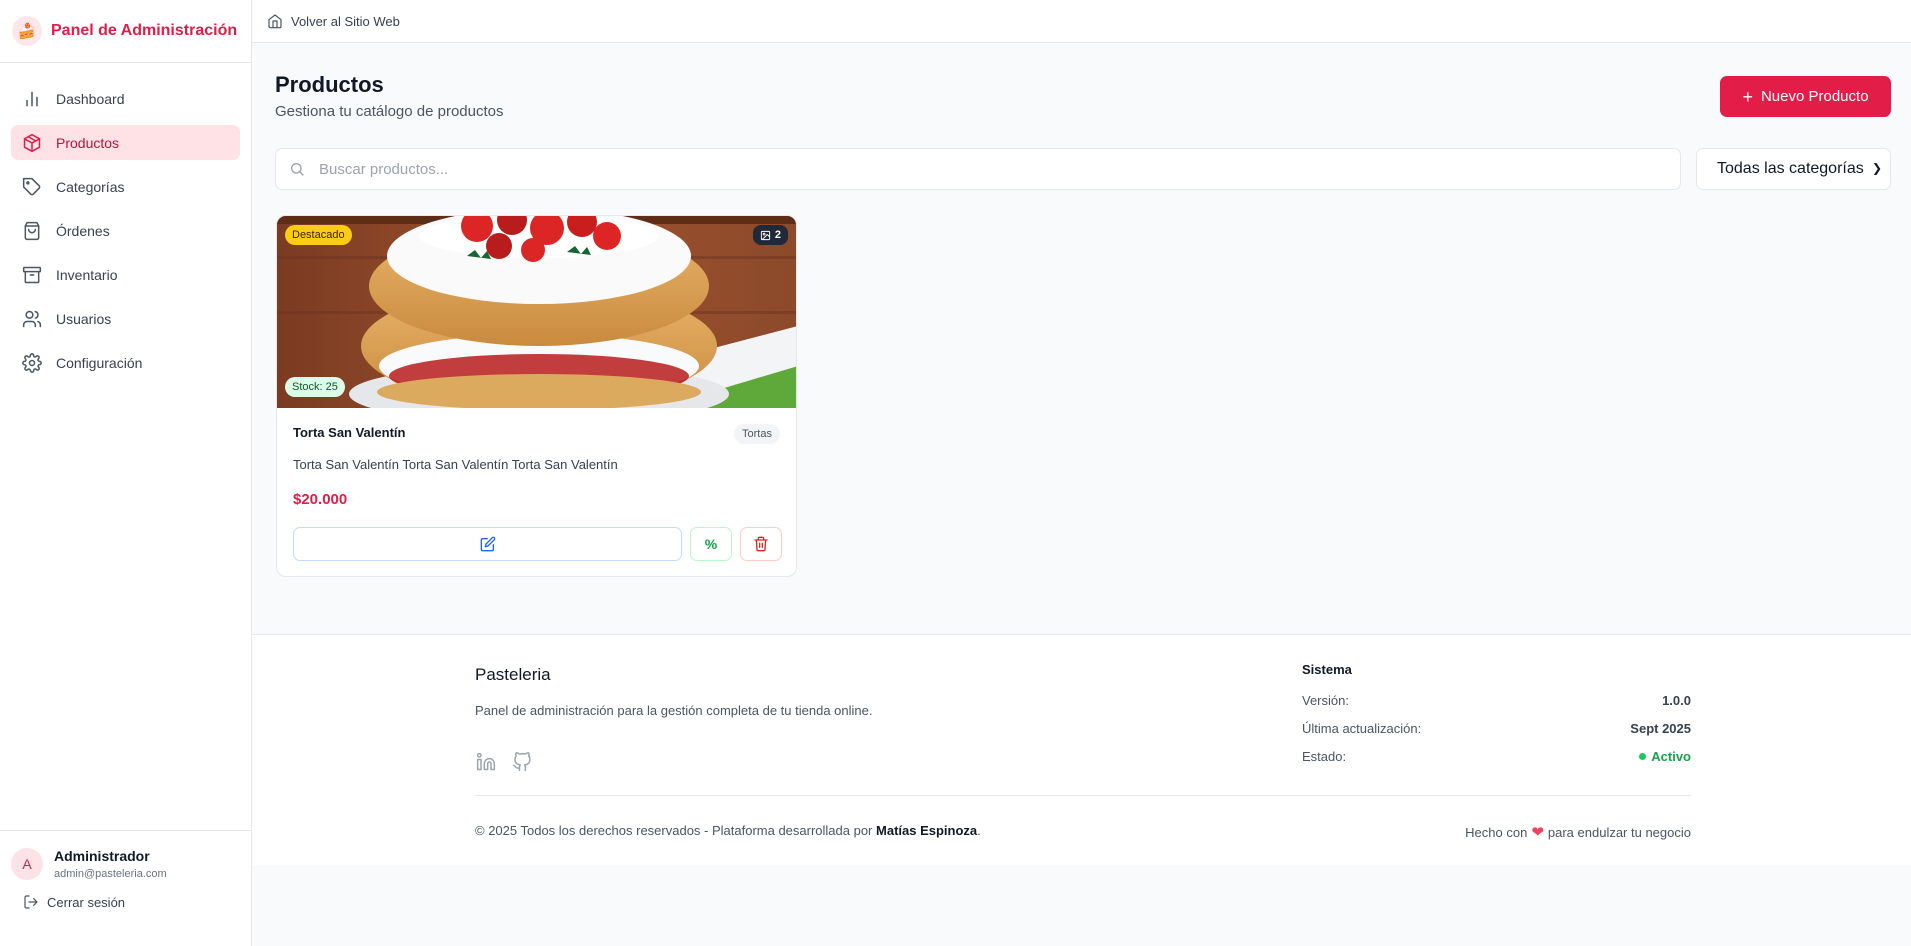 This screenshot has height=946, width=1911. Describe the element at coordinates (1496, 700) in the screenshot. I see `system-row-version: Versión: 1.0.0` at that location.